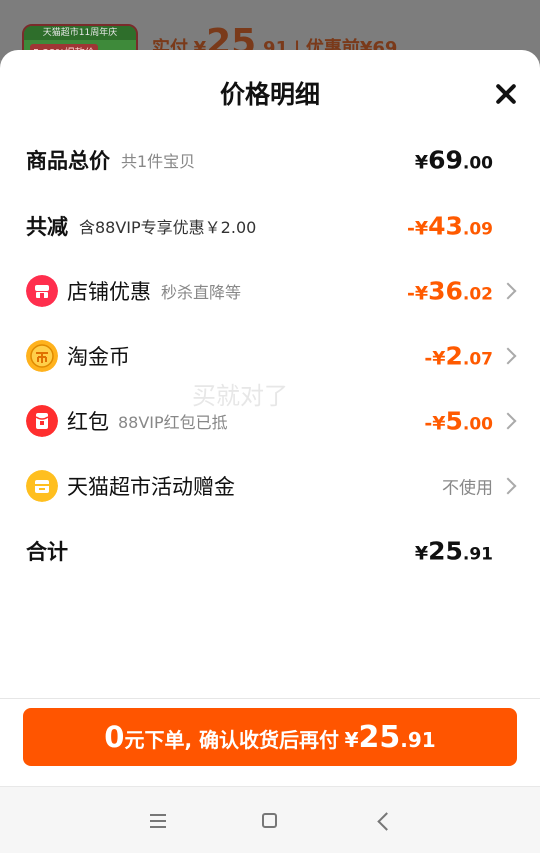 The width and height of the screenshot is (540, 853). I want to click on shop-discount-note: 秒杀直降等, so click(201, 292).